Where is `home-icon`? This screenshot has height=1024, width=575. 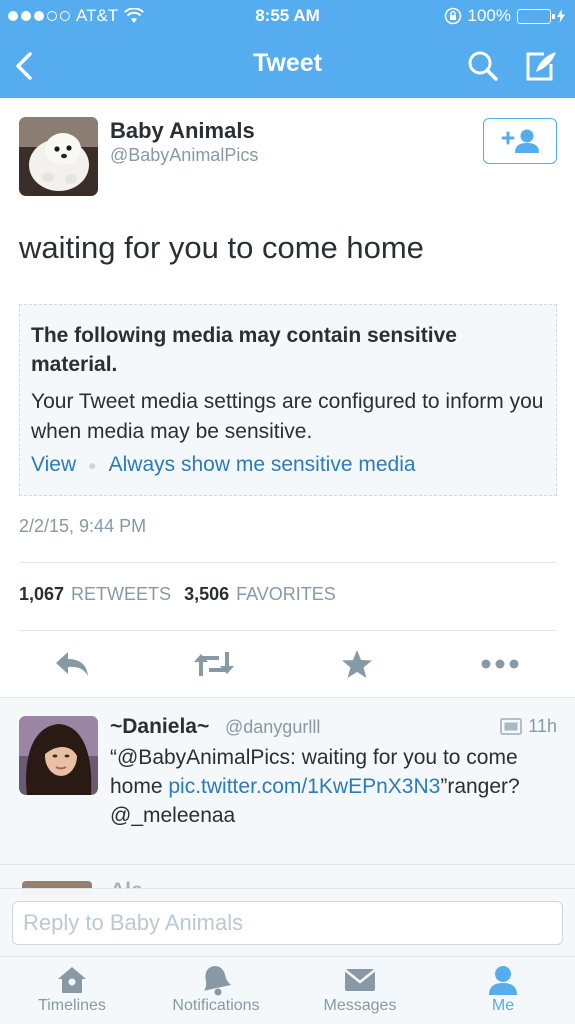 home-icon is located at coordinates (72, 980).